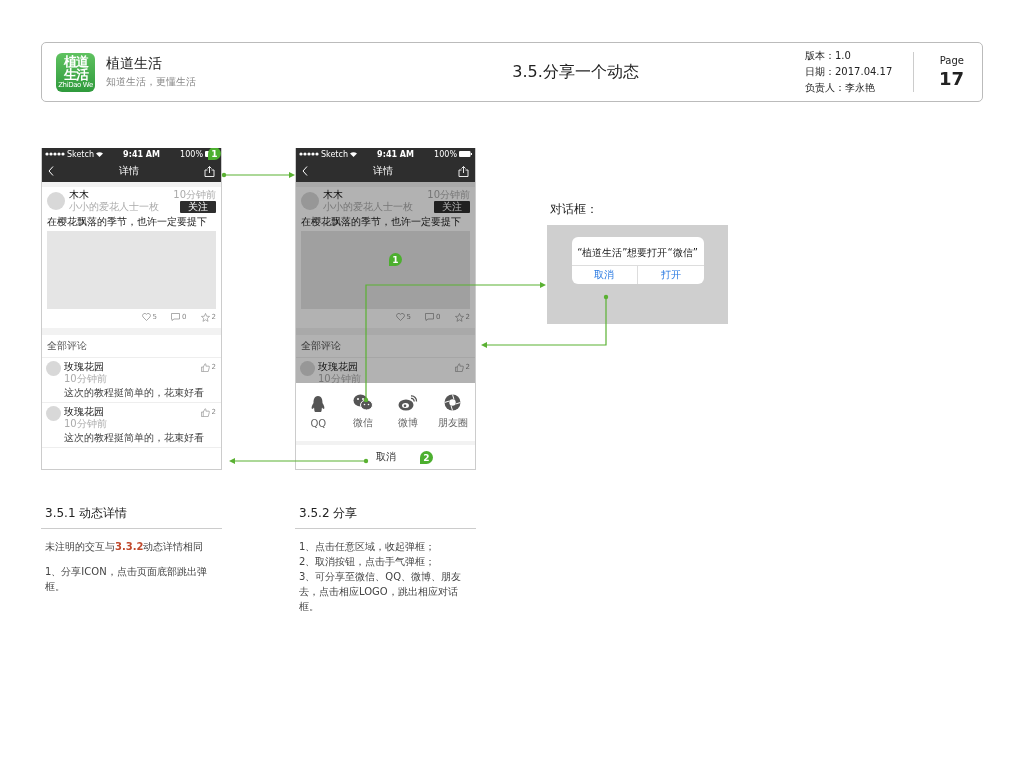  I want to click on meta-line: 负责人：李永艳, so click(840, 88).